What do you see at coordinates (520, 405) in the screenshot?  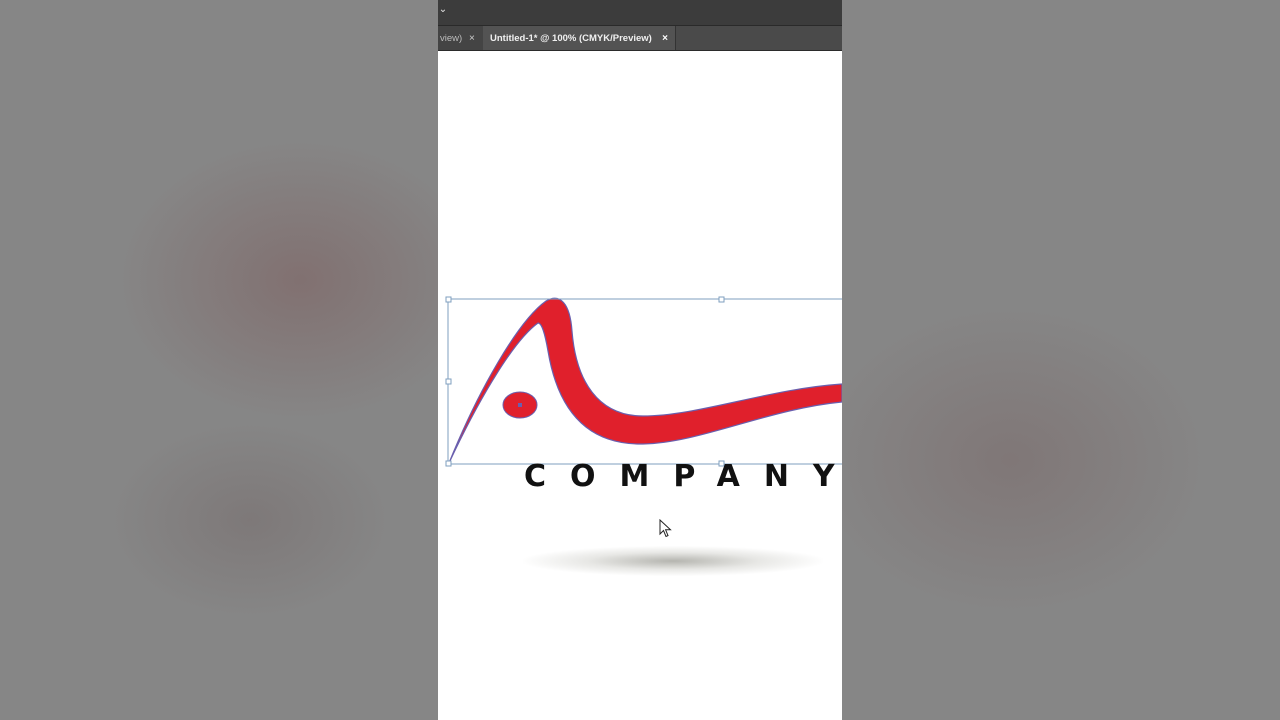 I see `anchor-point` at bounding box center [520, 405].